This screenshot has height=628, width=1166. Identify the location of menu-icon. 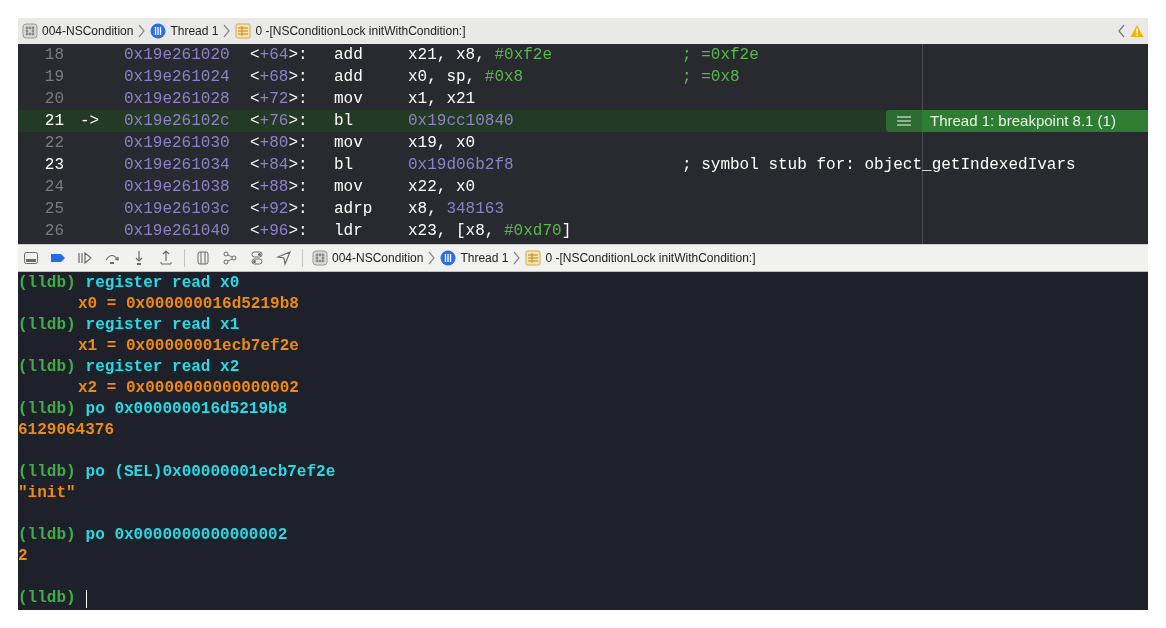
(904, 121).